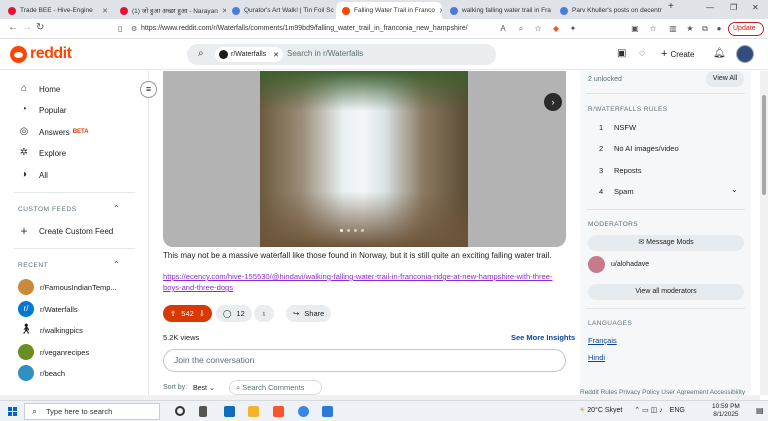 The width and height of the screenshot is (768, 421). Describe the element at coordinates (39, 89) in the screenshot. I see `sidebar-item-home: ⌂ Home` at that location.